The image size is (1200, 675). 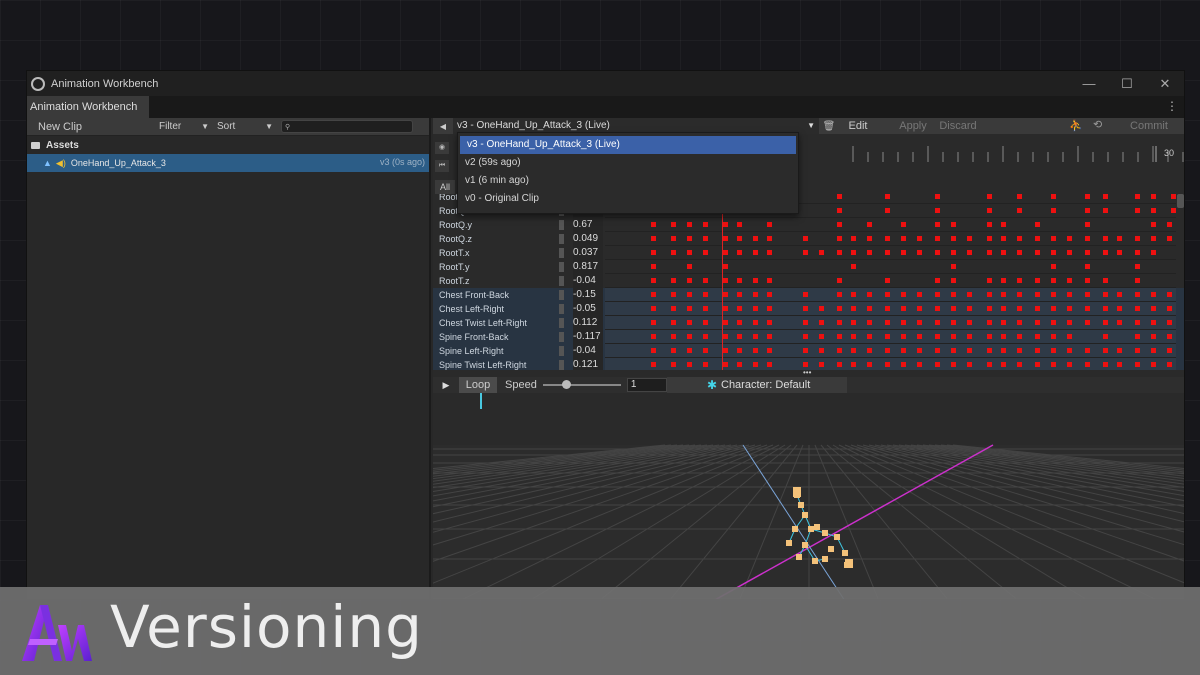 I want to click on speed-slider, so click(x=581, y=384).